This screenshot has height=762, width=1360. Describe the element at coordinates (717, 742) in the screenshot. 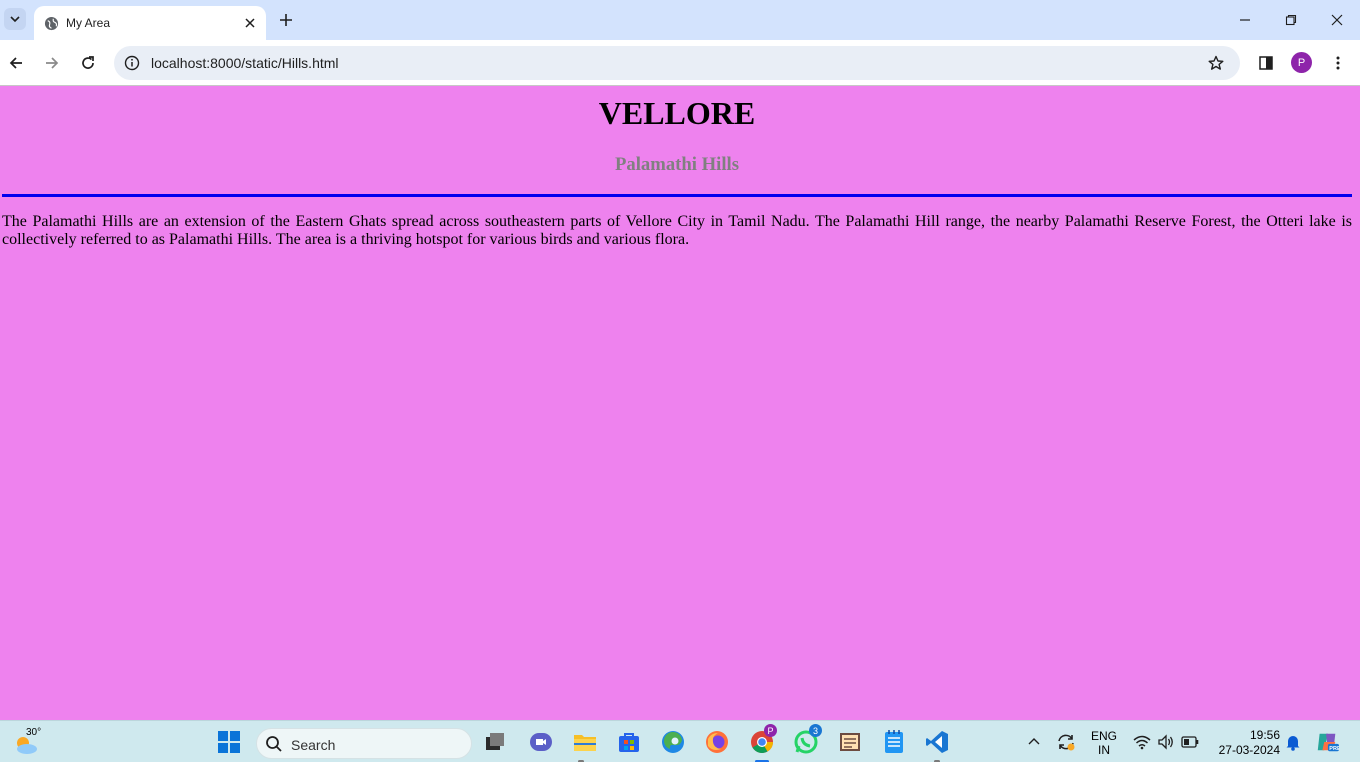

I see `firefox-icon` at that location.